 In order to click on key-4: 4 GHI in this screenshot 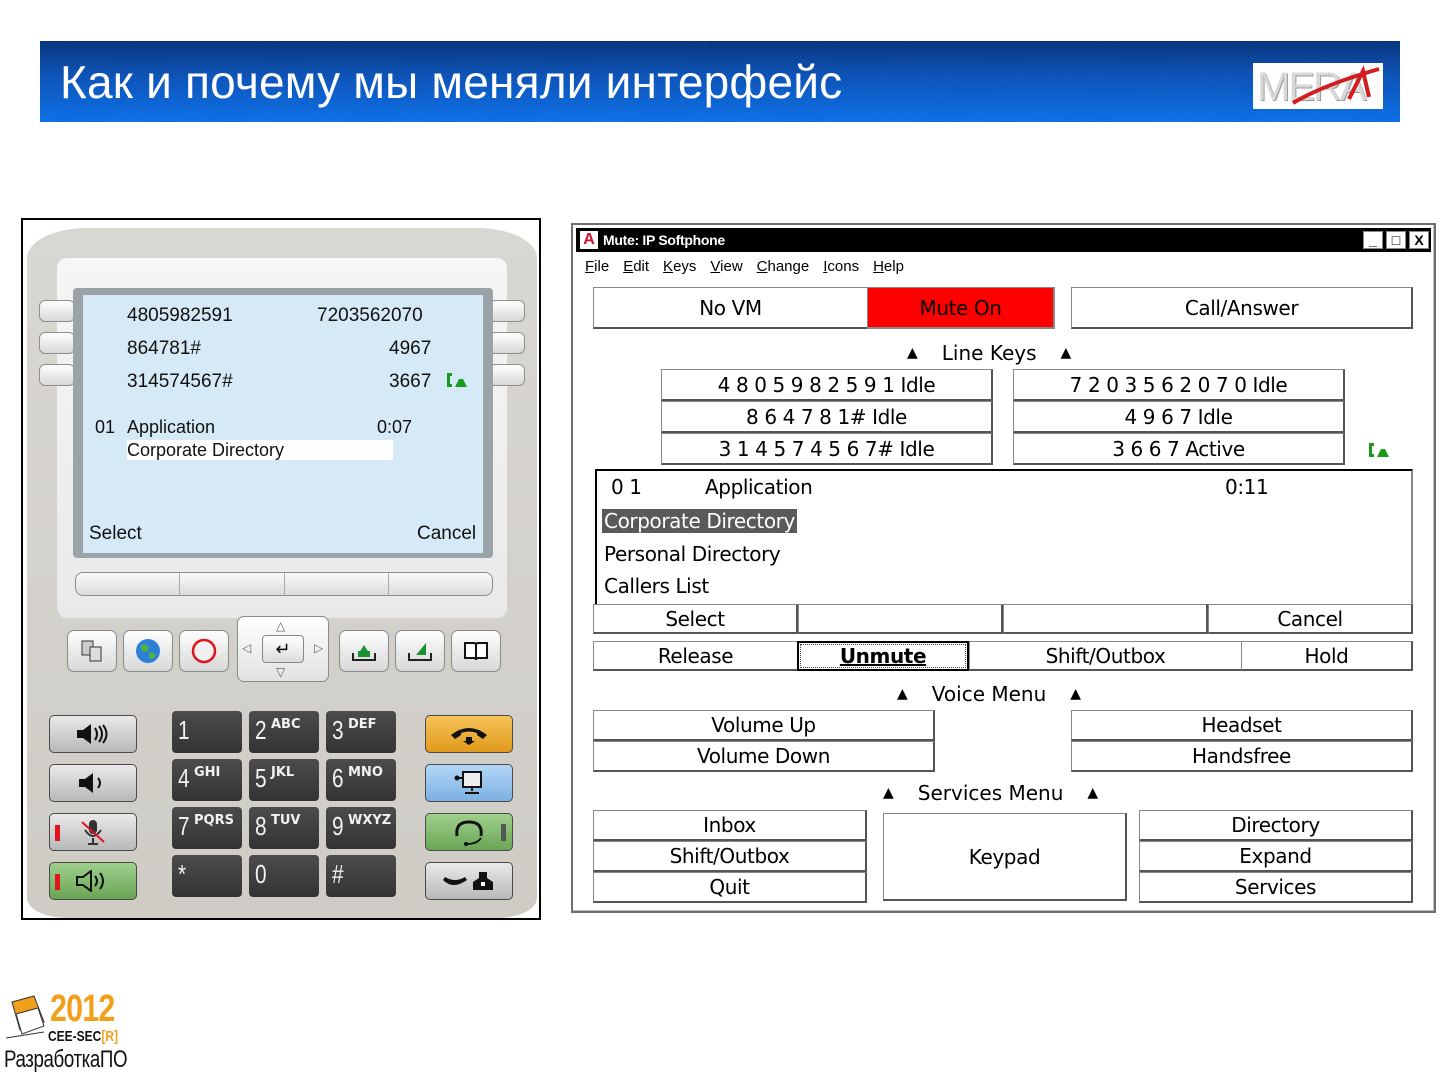, I will do `click(207, 780)`.